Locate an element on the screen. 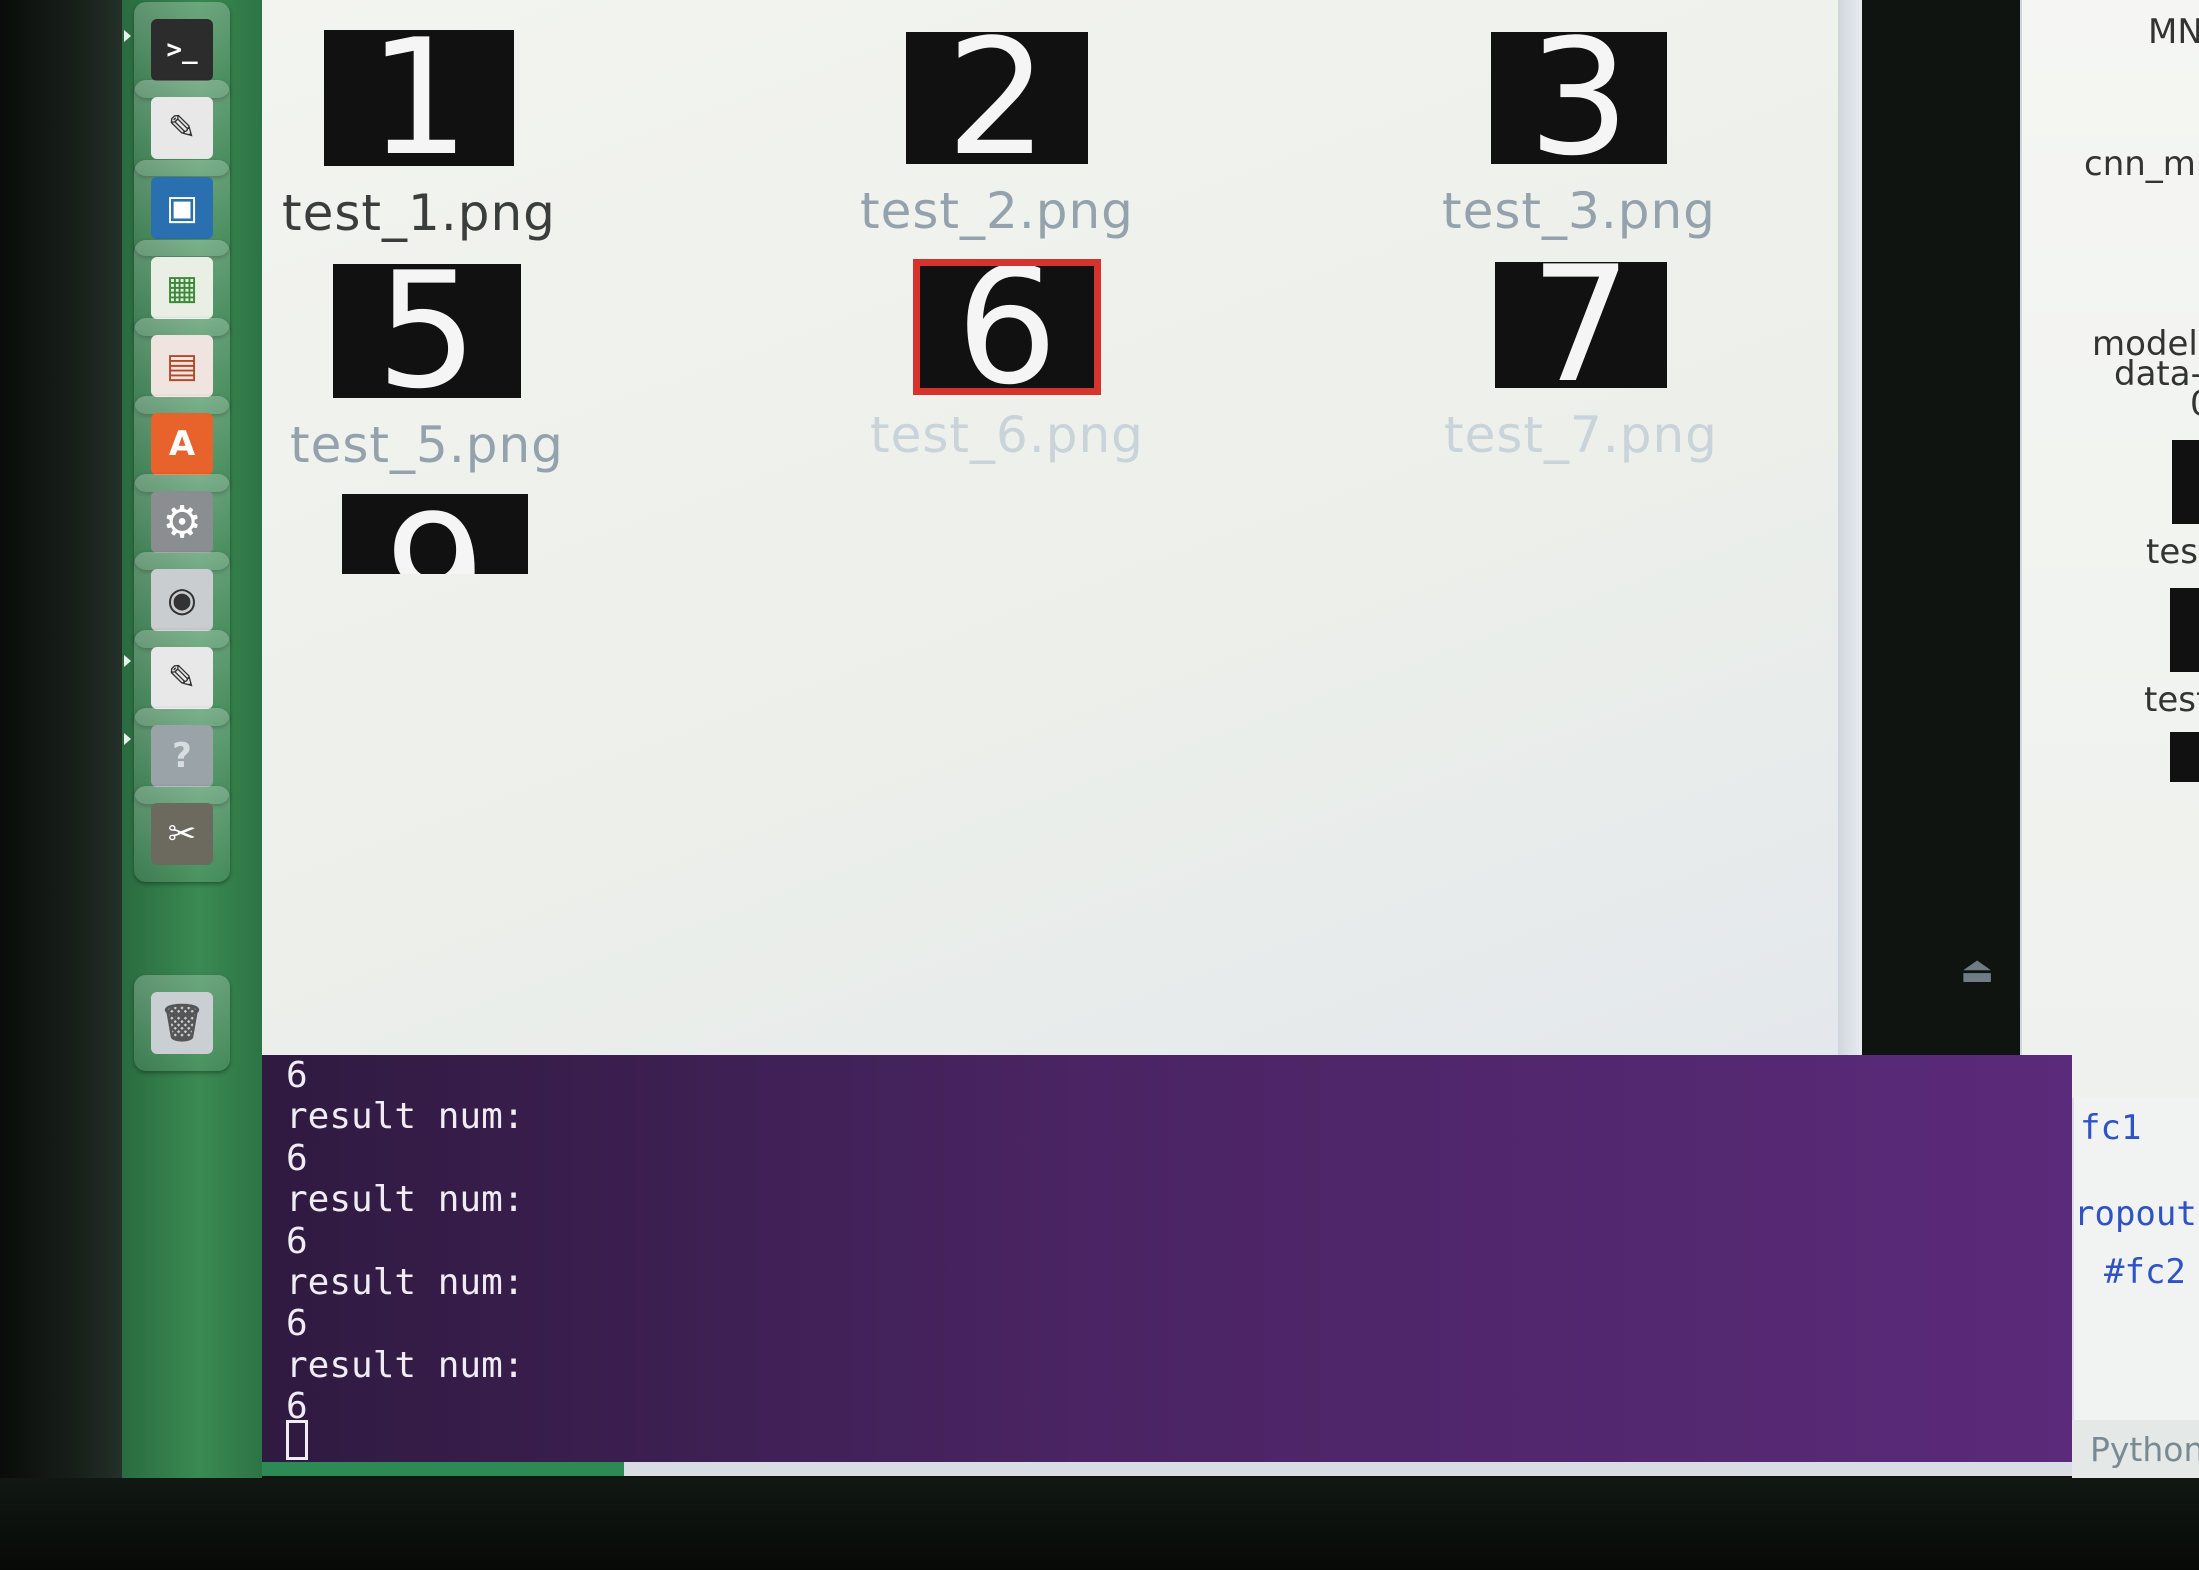  eject-icon: ⏏ is located at coordinates (1977, 970).